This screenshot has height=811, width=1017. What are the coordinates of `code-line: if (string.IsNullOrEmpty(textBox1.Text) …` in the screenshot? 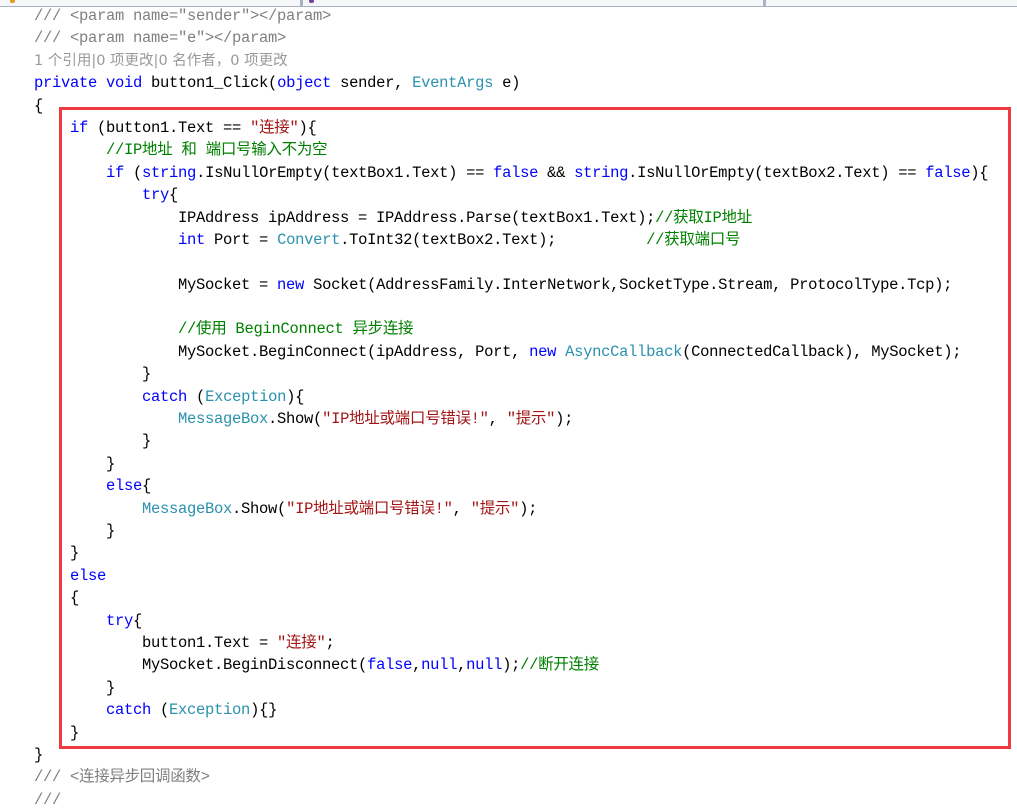 It's located at (511, 173).